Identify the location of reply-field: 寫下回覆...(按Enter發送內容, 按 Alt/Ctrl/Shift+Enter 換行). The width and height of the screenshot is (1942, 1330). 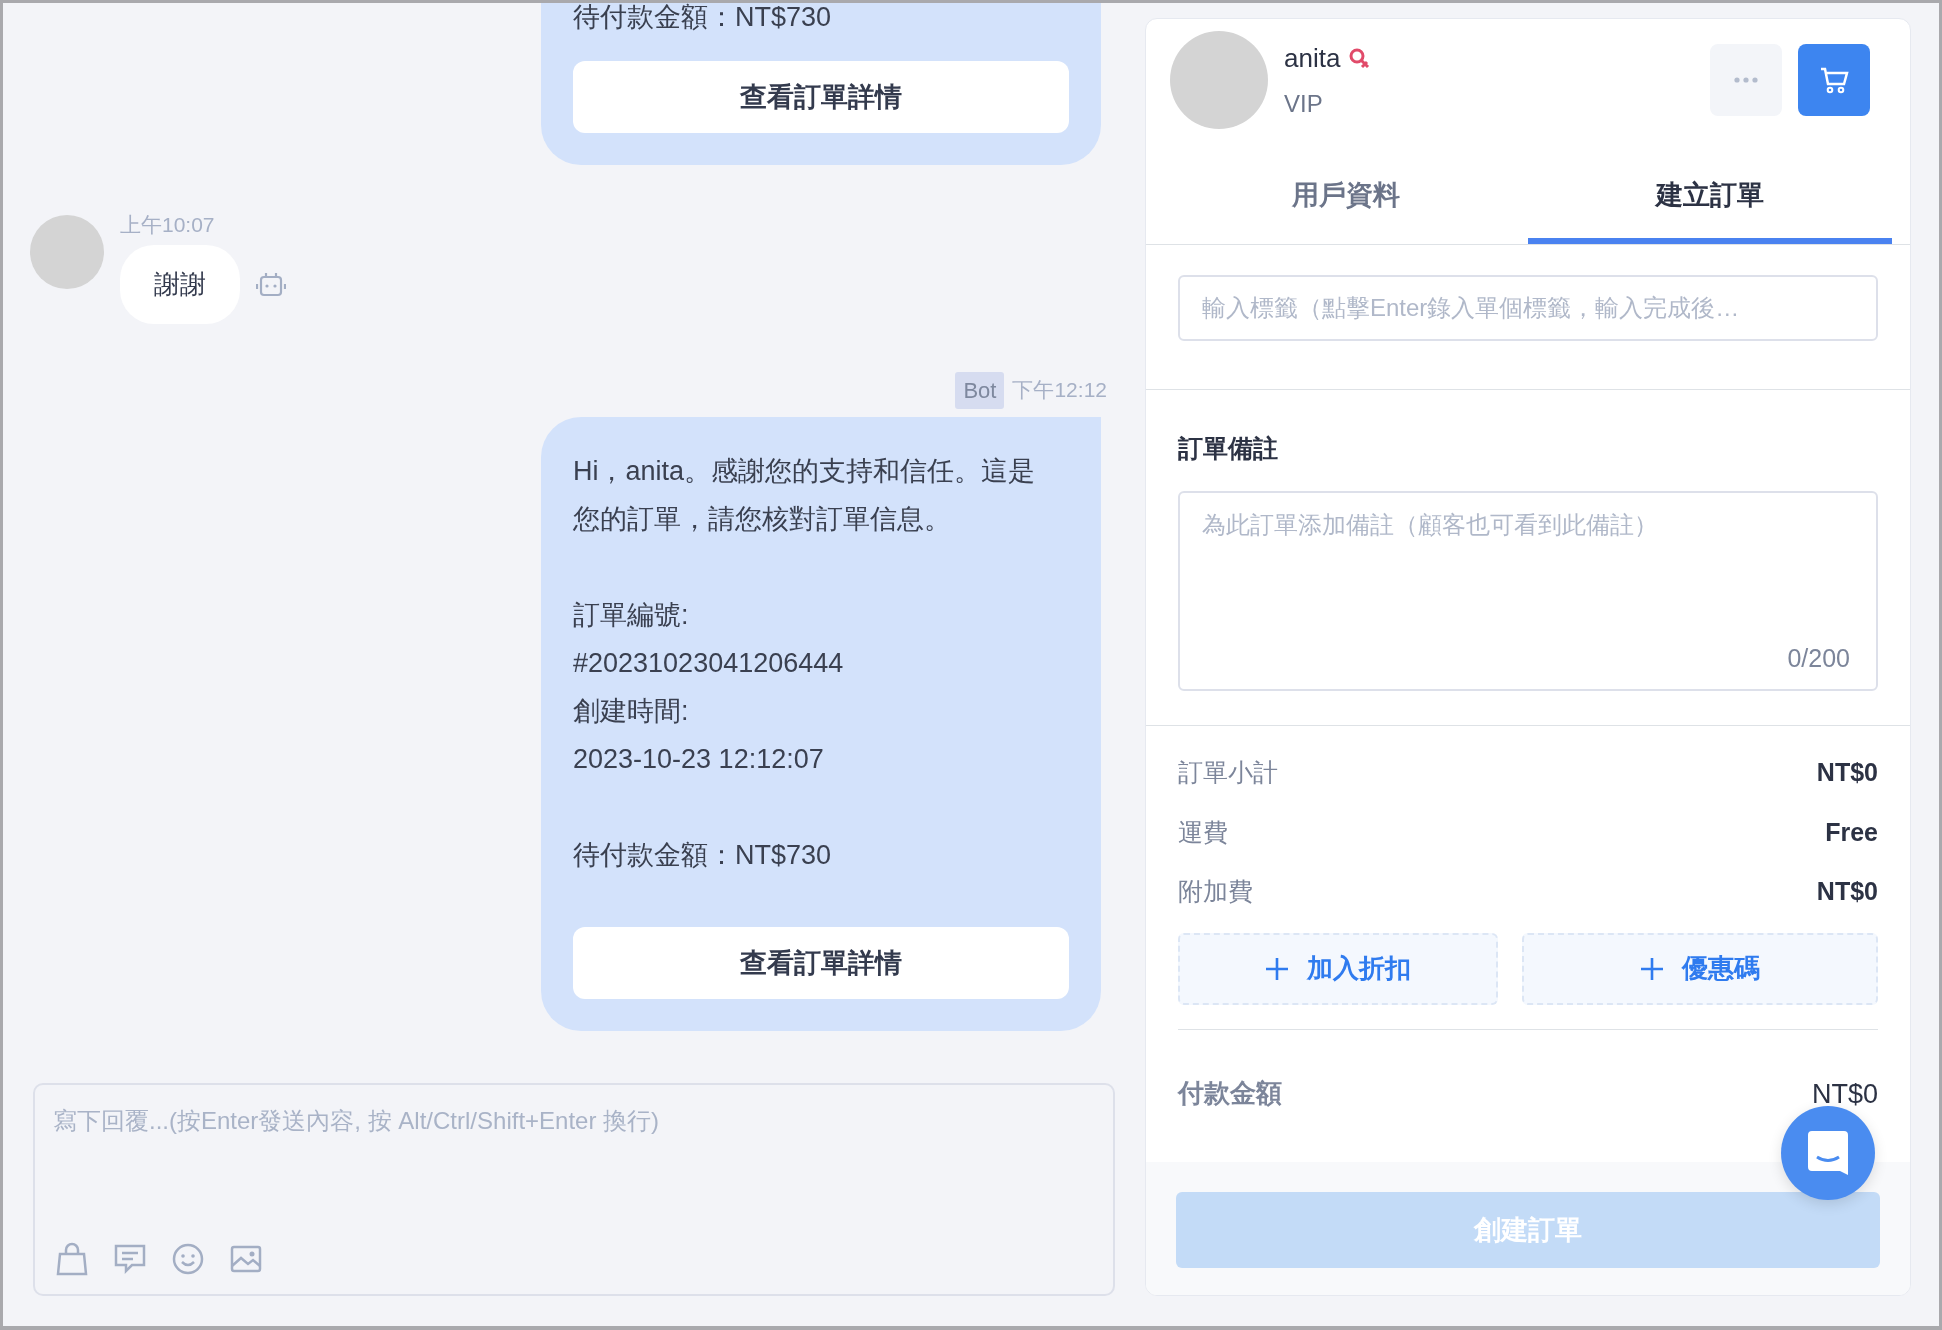
(574, 1171).